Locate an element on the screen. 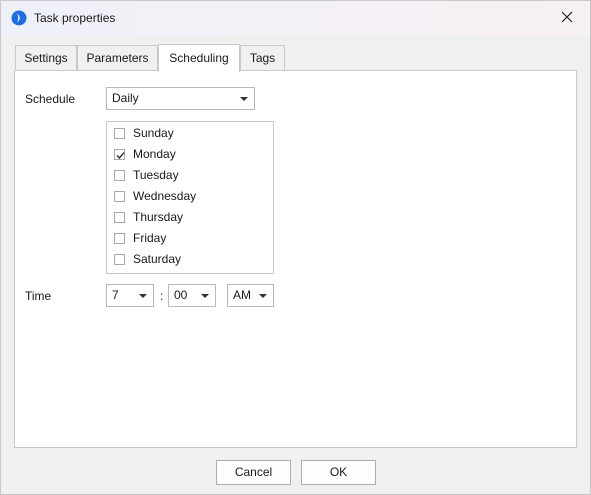 This screenshot has width=591, height=495. close-button is located at coordinates (567, 18).